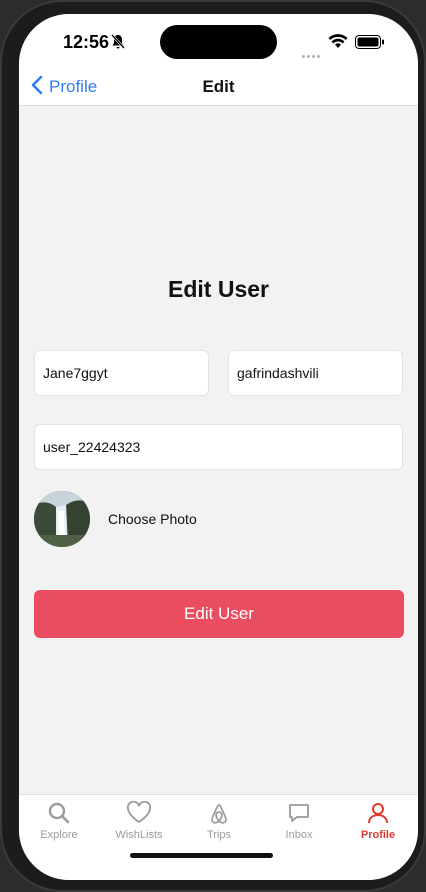 The width and height of the screenshot is (426, 892). Describe the element at coordinates (218, 289) in the screenshot. I see `form-heading: Edit User` at that location.